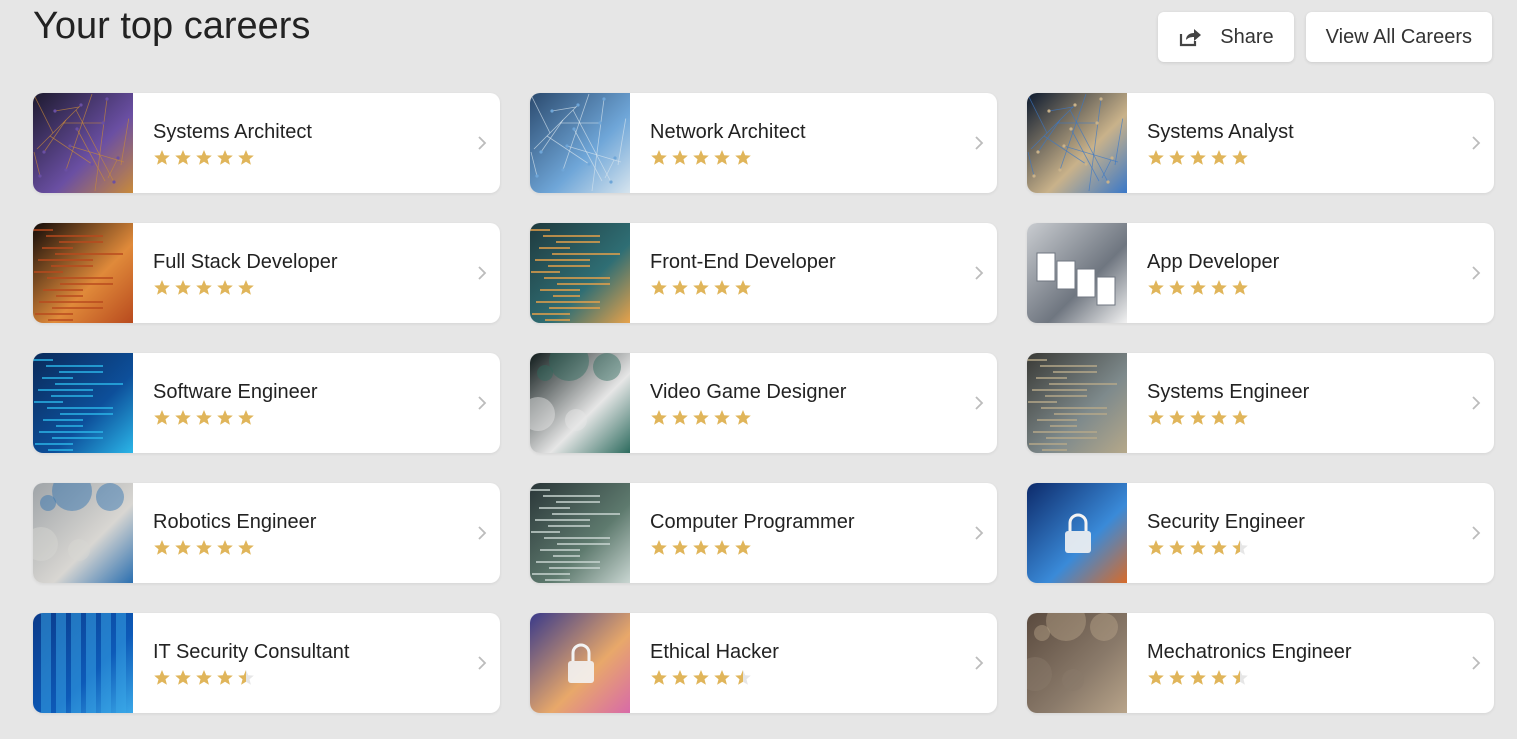  I want to click on career-title: Robotics Engineer, so click(235, 522).